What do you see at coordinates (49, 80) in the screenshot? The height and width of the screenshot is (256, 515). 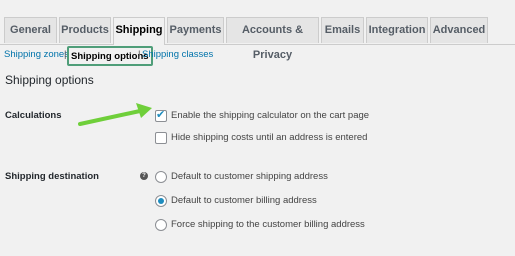 I see `section-title: Shipping options` at bounding box center [49, 80].